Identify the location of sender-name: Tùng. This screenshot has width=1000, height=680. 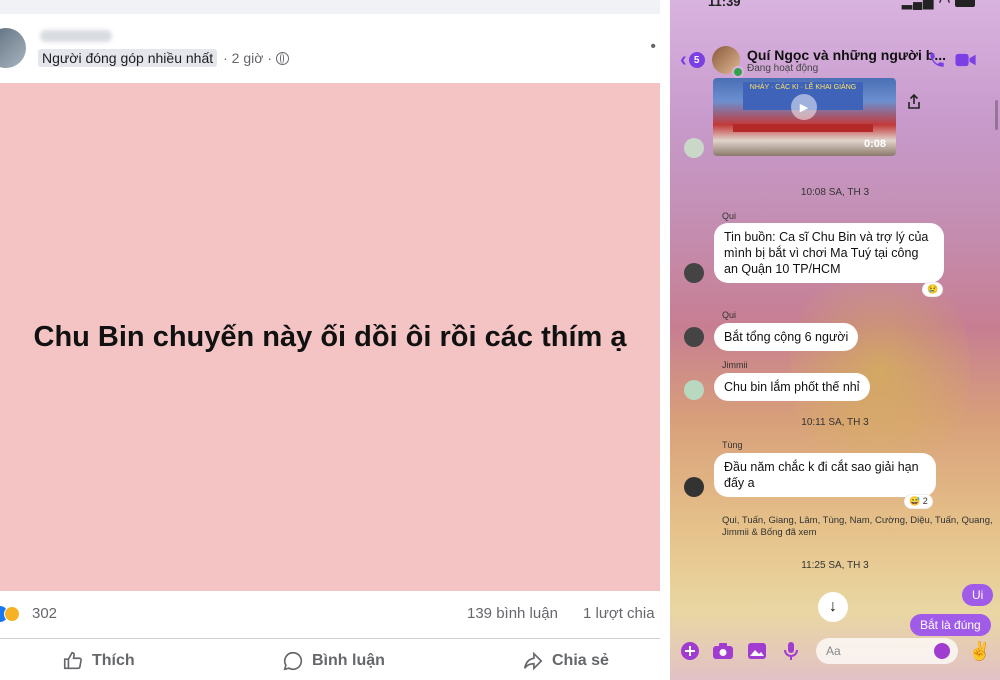
(732, 445).